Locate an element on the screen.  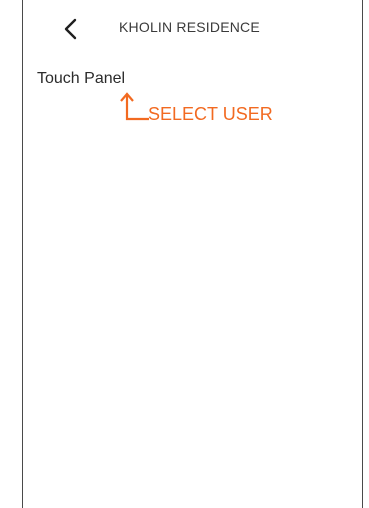
chevron-left-icon is located at coordinates (70, 29).